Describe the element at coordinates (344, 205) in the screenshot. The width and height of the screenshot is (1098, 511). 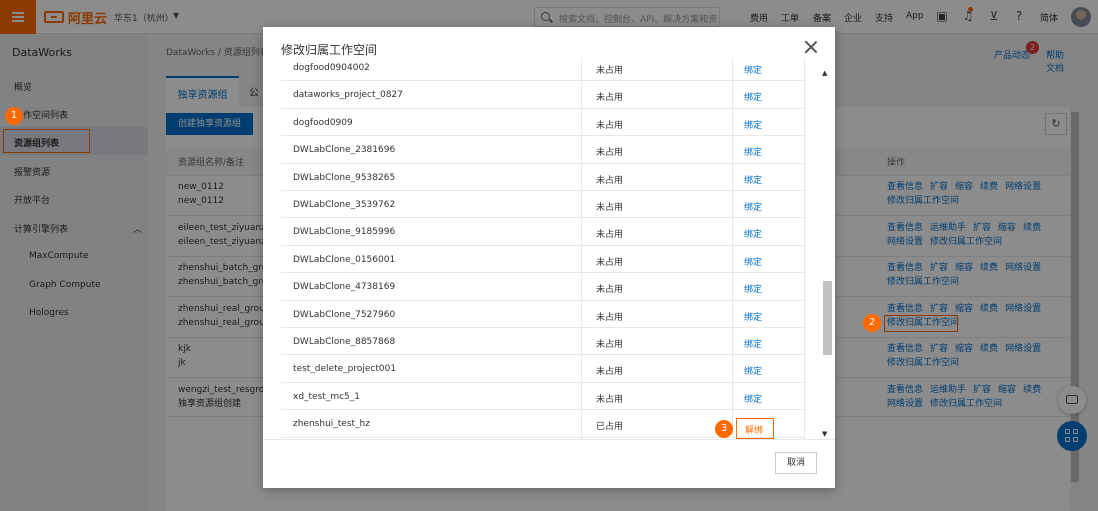
I see `workspace-name: DWLabClone_3539762` at that location.